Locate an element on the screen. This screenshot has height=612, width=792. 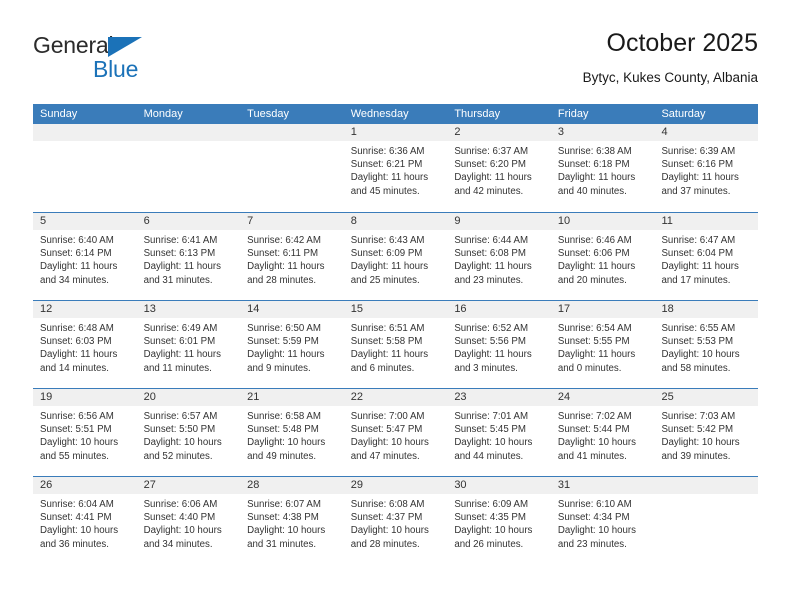
day-number: 23 is located at coordinates (499, 397).